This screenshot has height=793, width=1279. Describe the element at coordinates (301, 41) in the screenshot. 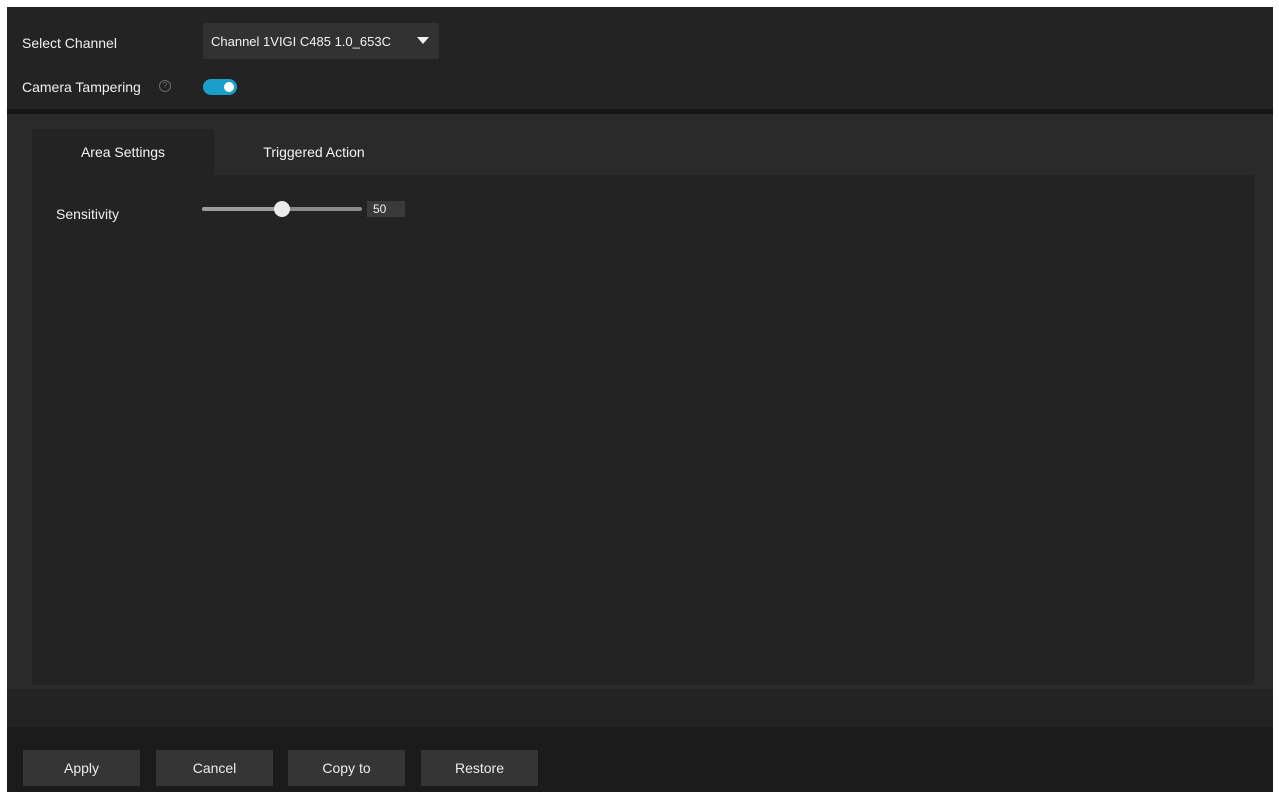

I see `channel-select-value: Channel 1VIGI C485 1.0_653C` at that location.